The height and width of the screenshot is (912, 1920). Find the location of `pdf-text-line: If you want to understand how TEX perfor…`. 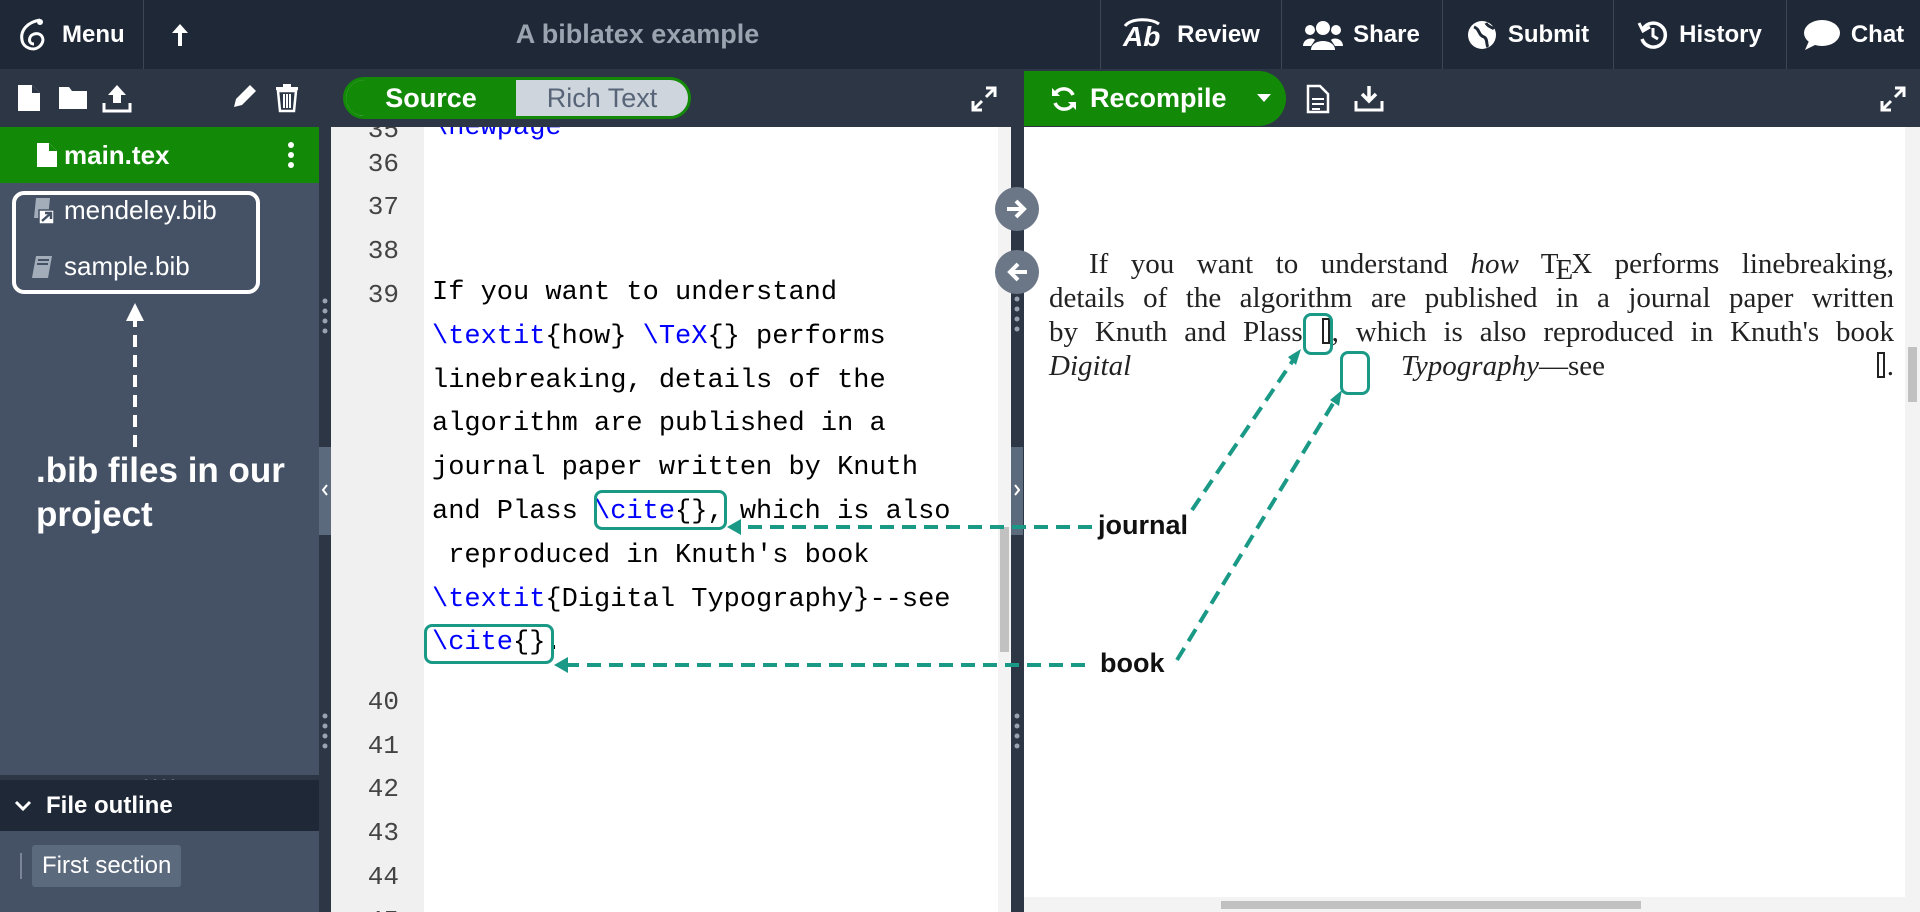

pdf-text-line: If you want to understand how TEX perfor… is located at coordinates (1471, 266).